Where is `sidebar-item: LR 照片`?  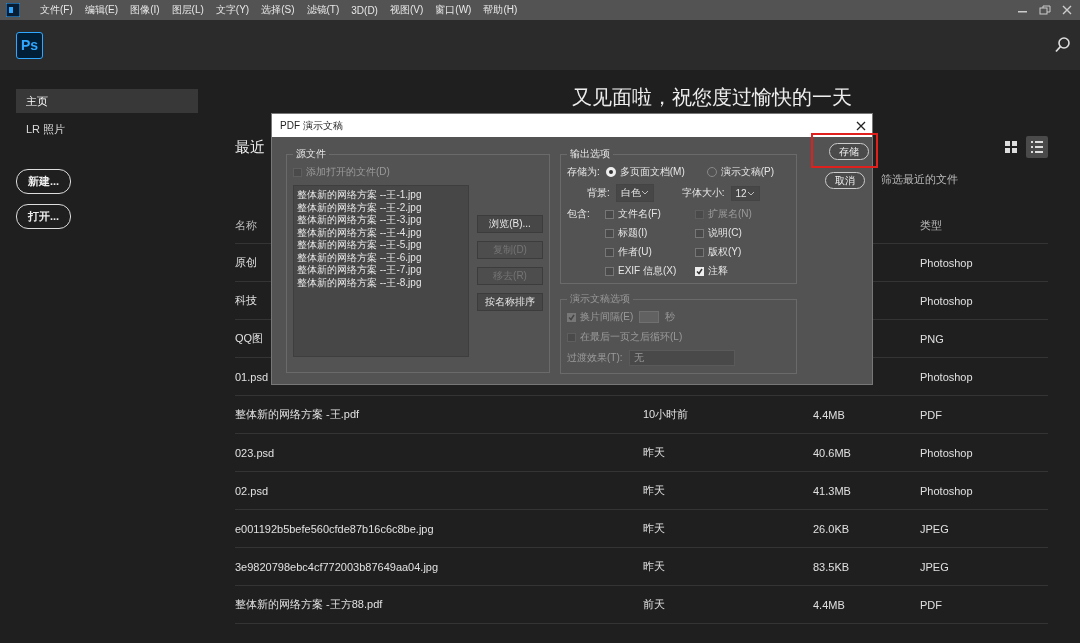 sidebar-item: LR 照片 is located at coordinates (107, 129).